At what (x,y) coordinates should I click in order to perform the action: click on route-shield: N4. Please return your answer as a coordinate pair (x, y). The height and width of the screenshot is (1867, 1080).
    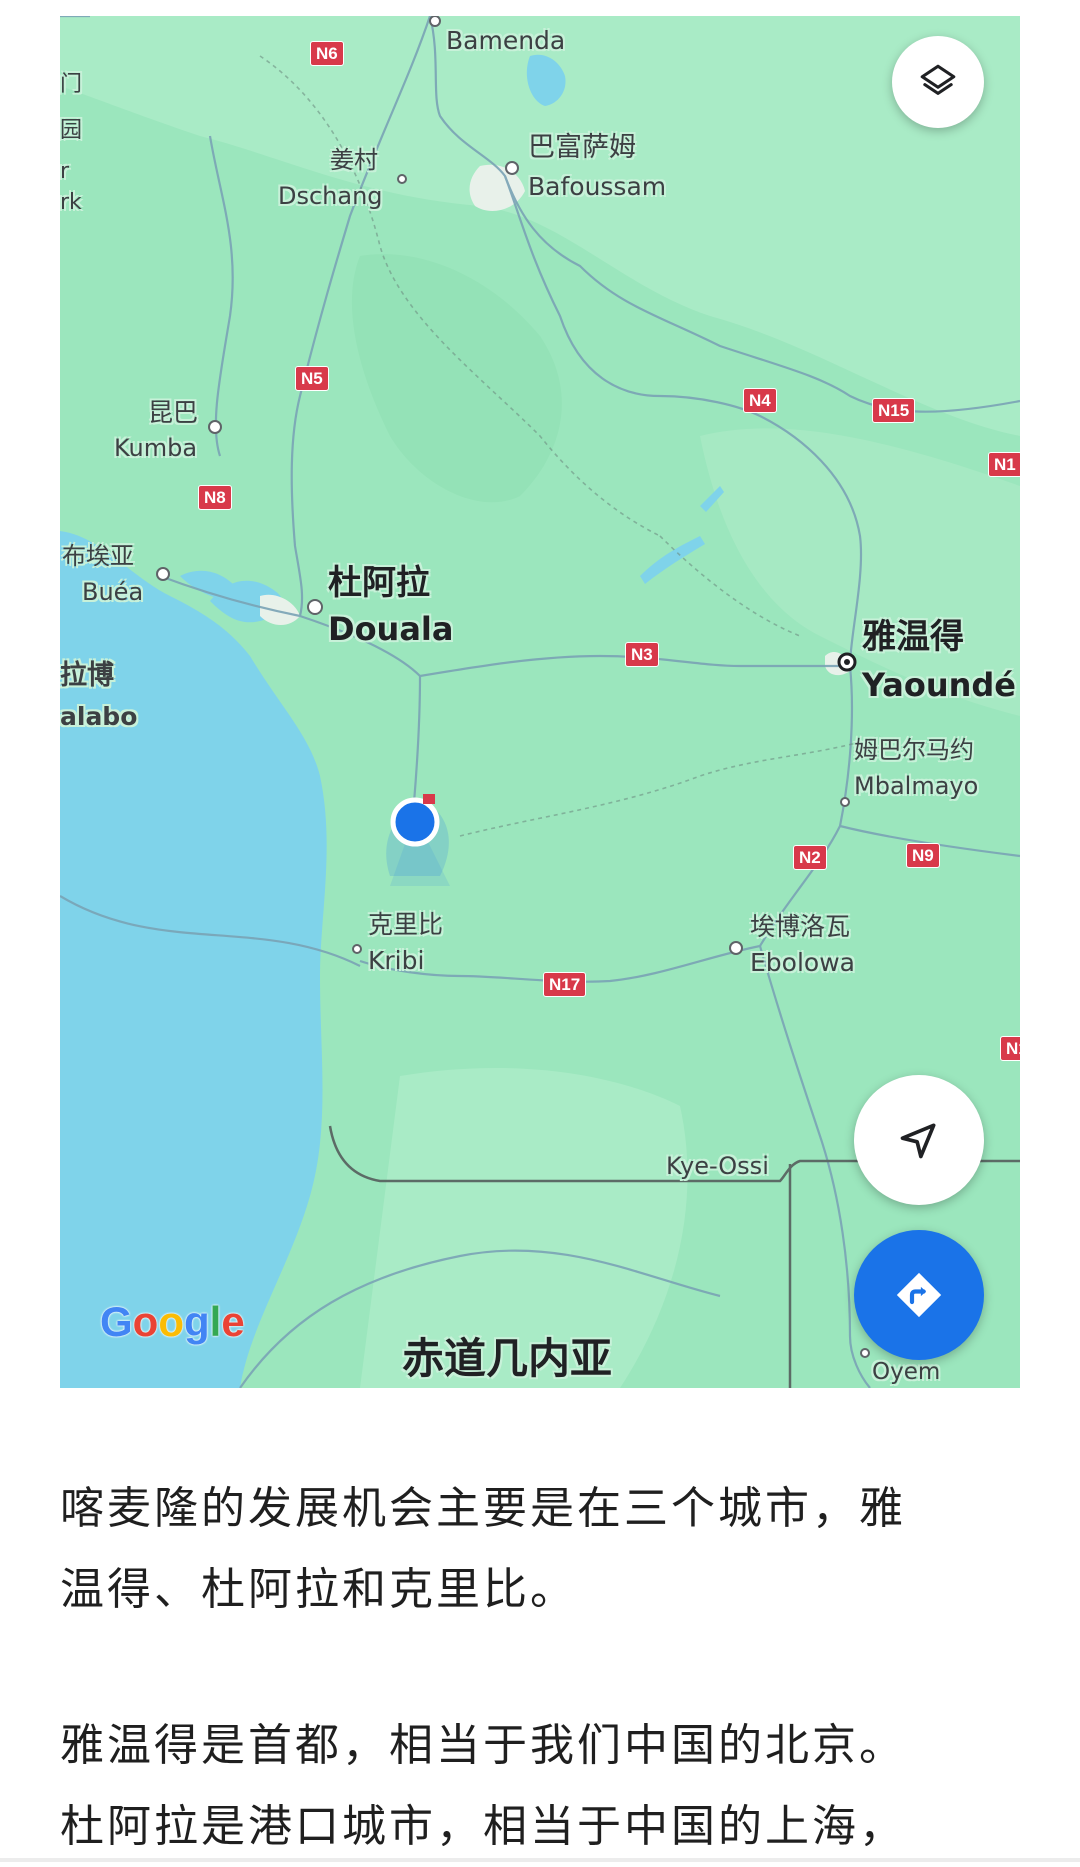
    Looking at the image, I should click on (760, 400).